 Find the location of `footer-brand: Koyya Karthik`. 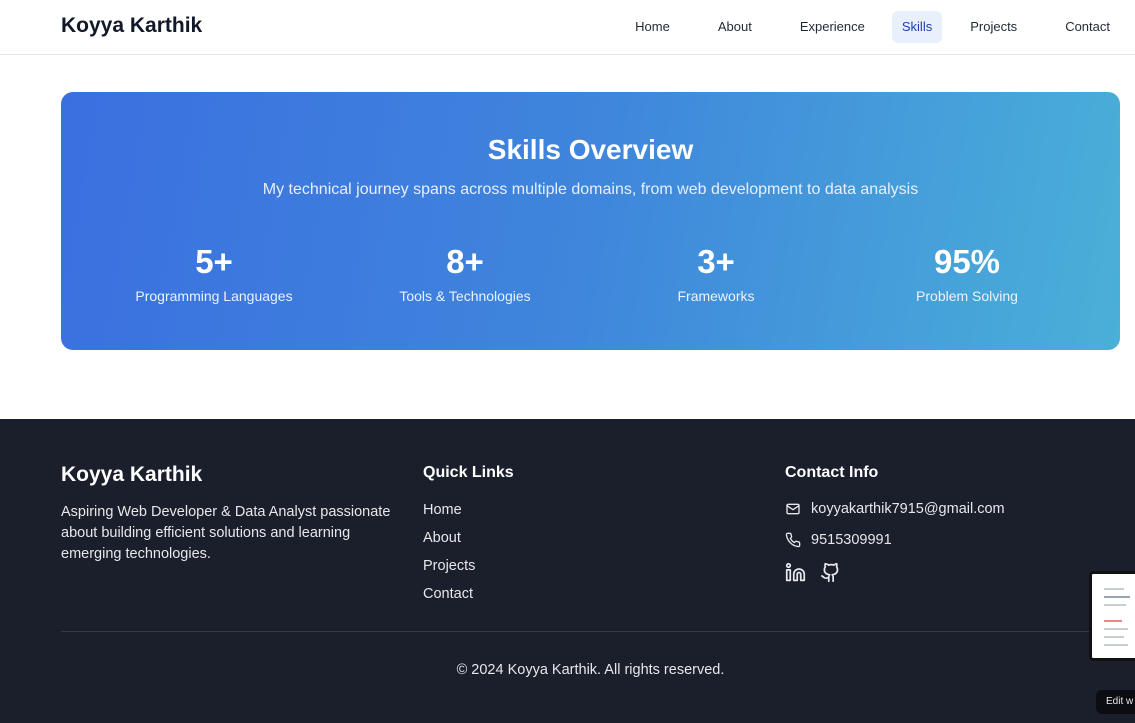

footer-brand: Koyya Karthik is located at coordinates (132, 474).